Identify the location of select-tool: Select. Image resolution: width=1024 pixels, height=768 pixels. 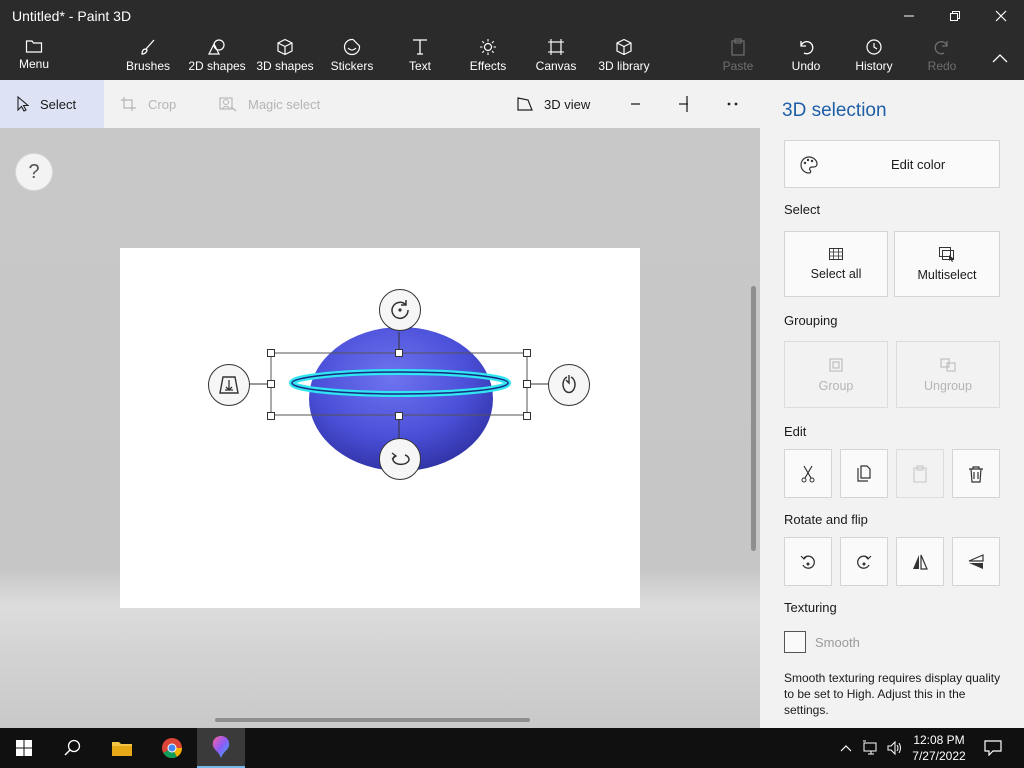
(52, 104).